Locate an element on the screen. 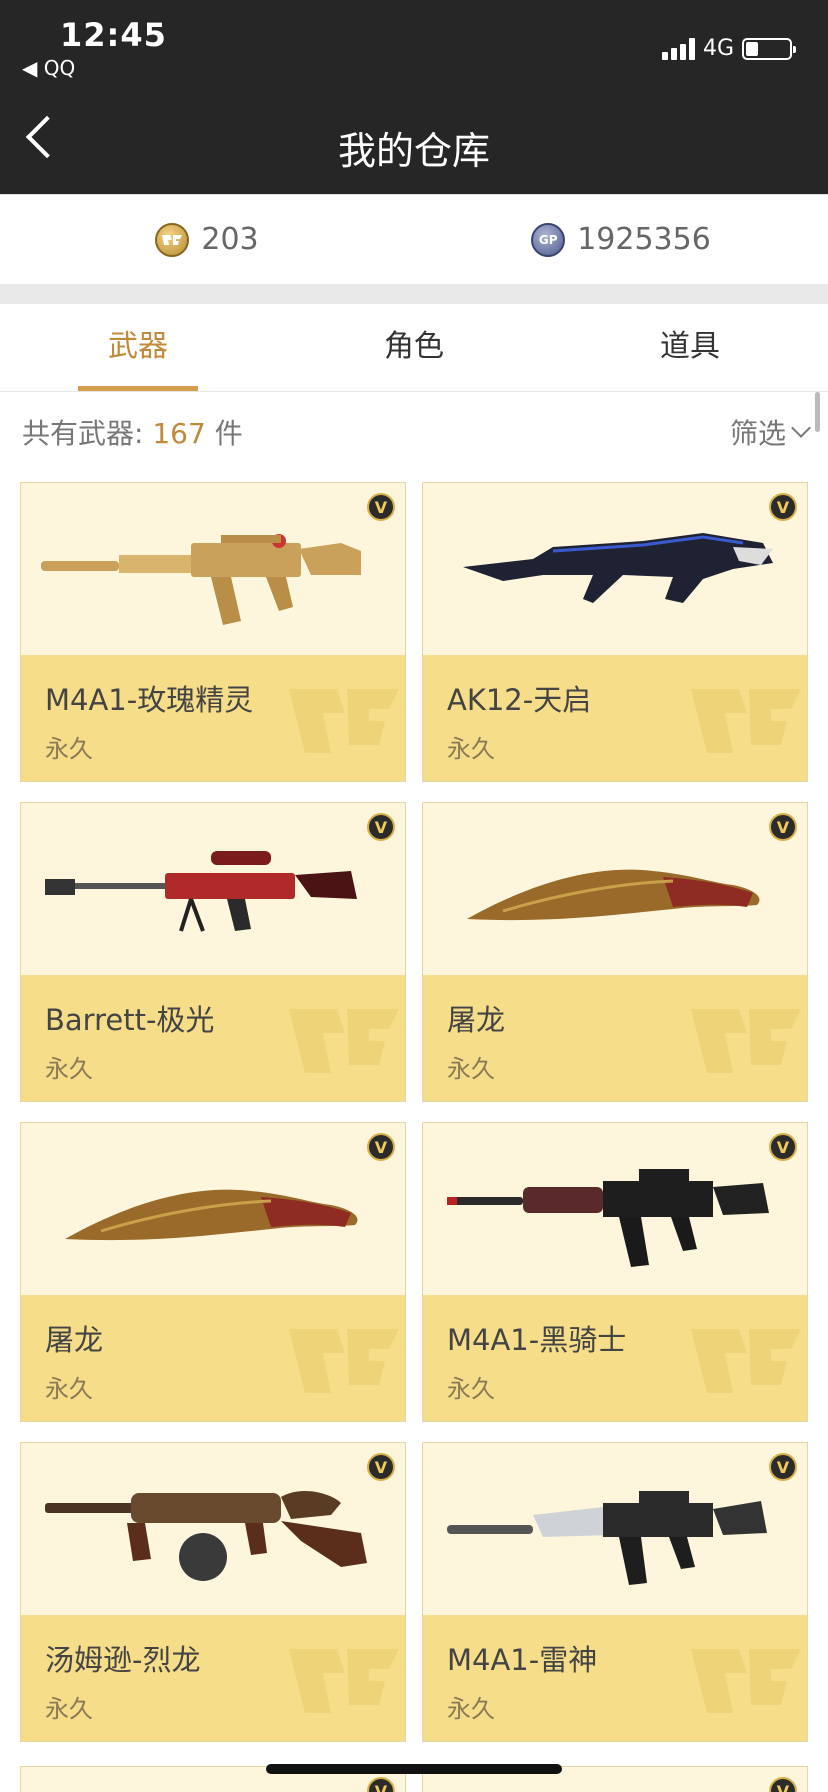 The width and height of the screenshot is (828, 1792). back-to-app-link: ◀ QQ is located at coordinates (48, 68).